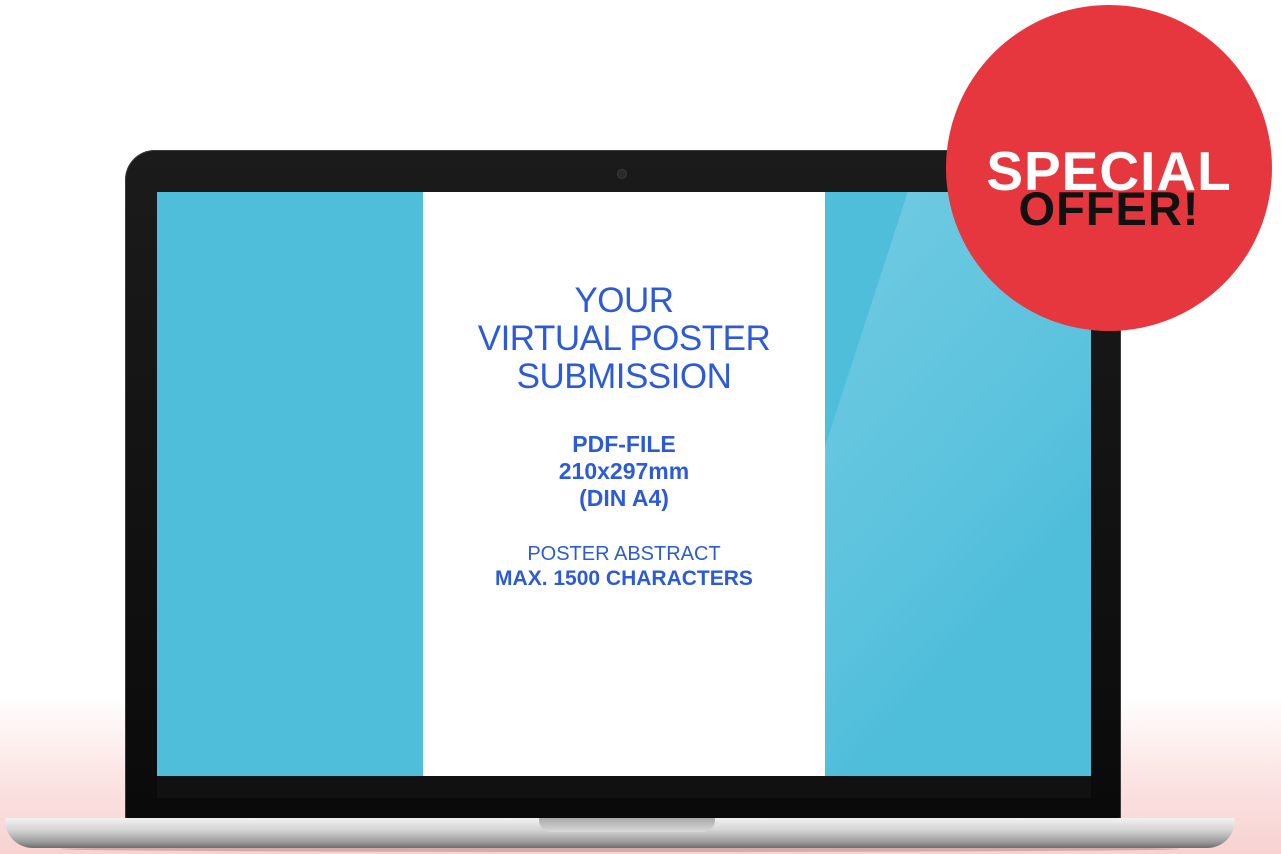 This screenshot has height=854, width=1281. Describe the element at coordinates (624, 498) in the screenshot. I see `file-spec-line: (DIN A4)` at that location.